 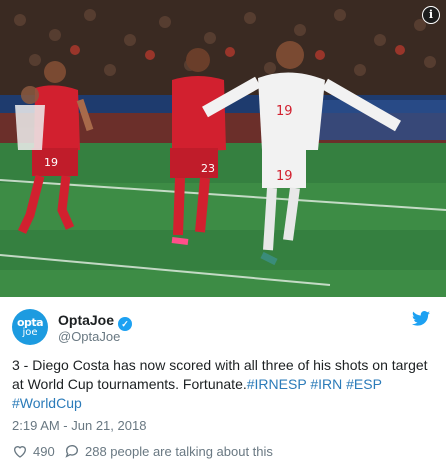 I want to click on conversation-button: 288 people are talking about this, so click(x=168, y=452).